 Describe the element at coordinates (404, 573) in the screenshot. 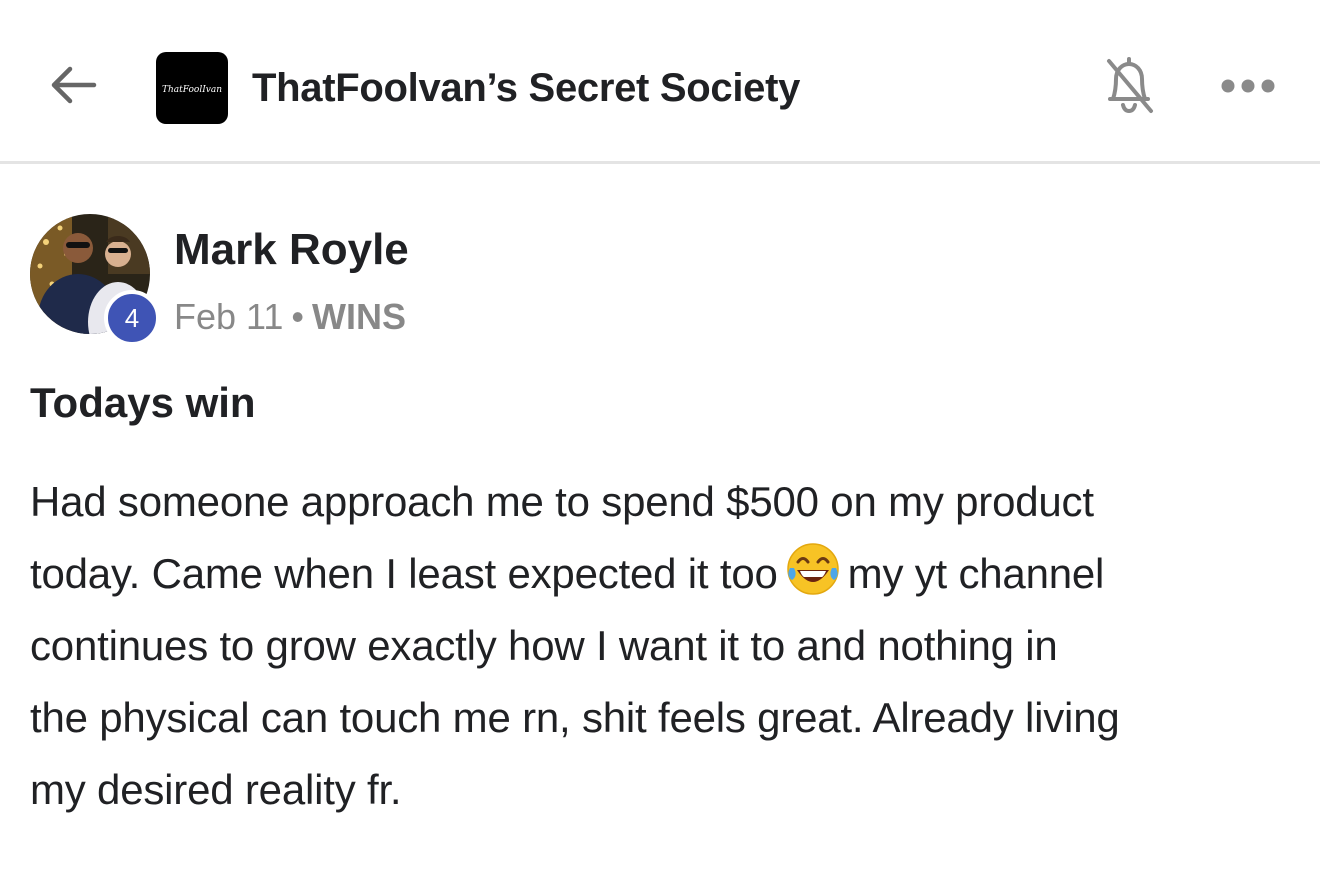

I see `post-body-text: today. Came when I least expected it too` at that location.